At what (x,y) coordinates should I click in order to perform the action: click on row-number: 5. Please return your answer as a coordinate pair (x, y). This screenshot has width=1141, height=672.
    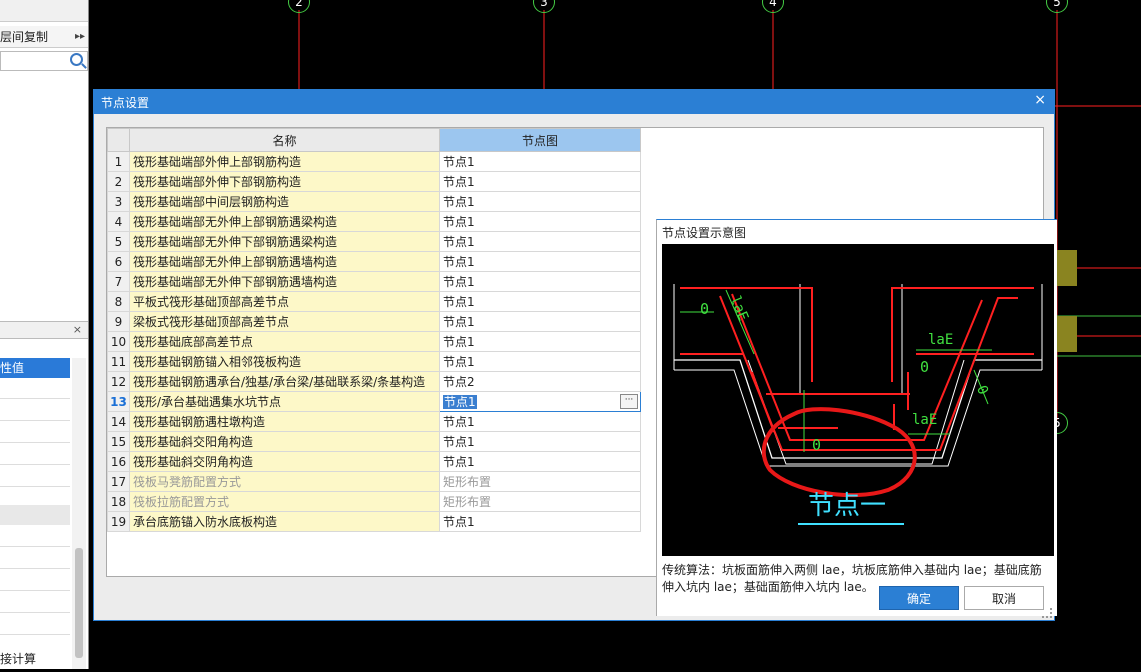
    Looking at the image, I should click on (118, 241).